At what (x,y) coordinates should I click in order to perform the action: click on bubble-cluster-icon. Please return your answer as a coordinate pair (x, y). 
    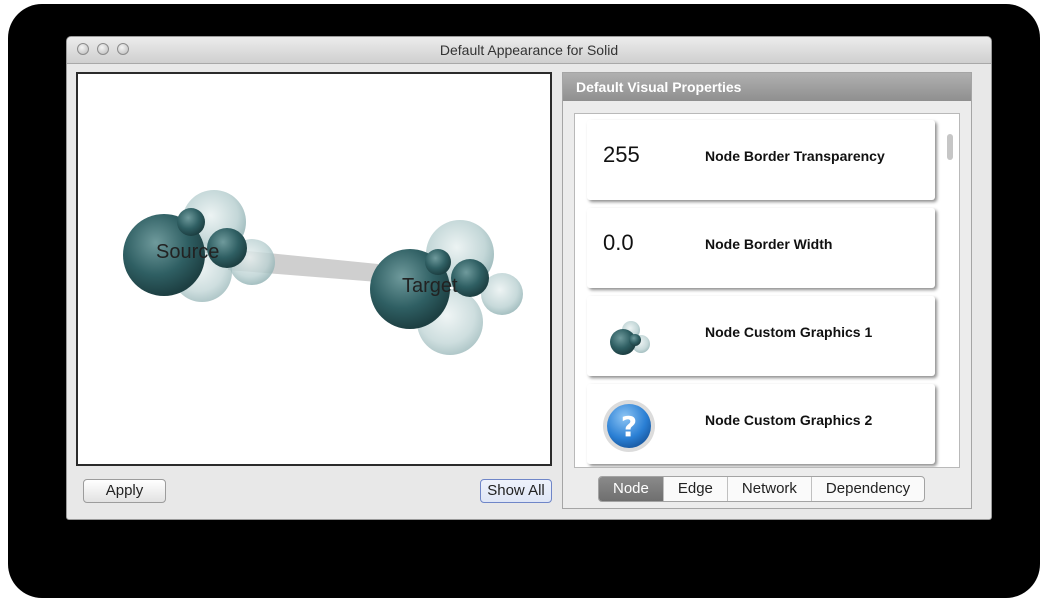
    Looking at the image, I should click on (630, 338).